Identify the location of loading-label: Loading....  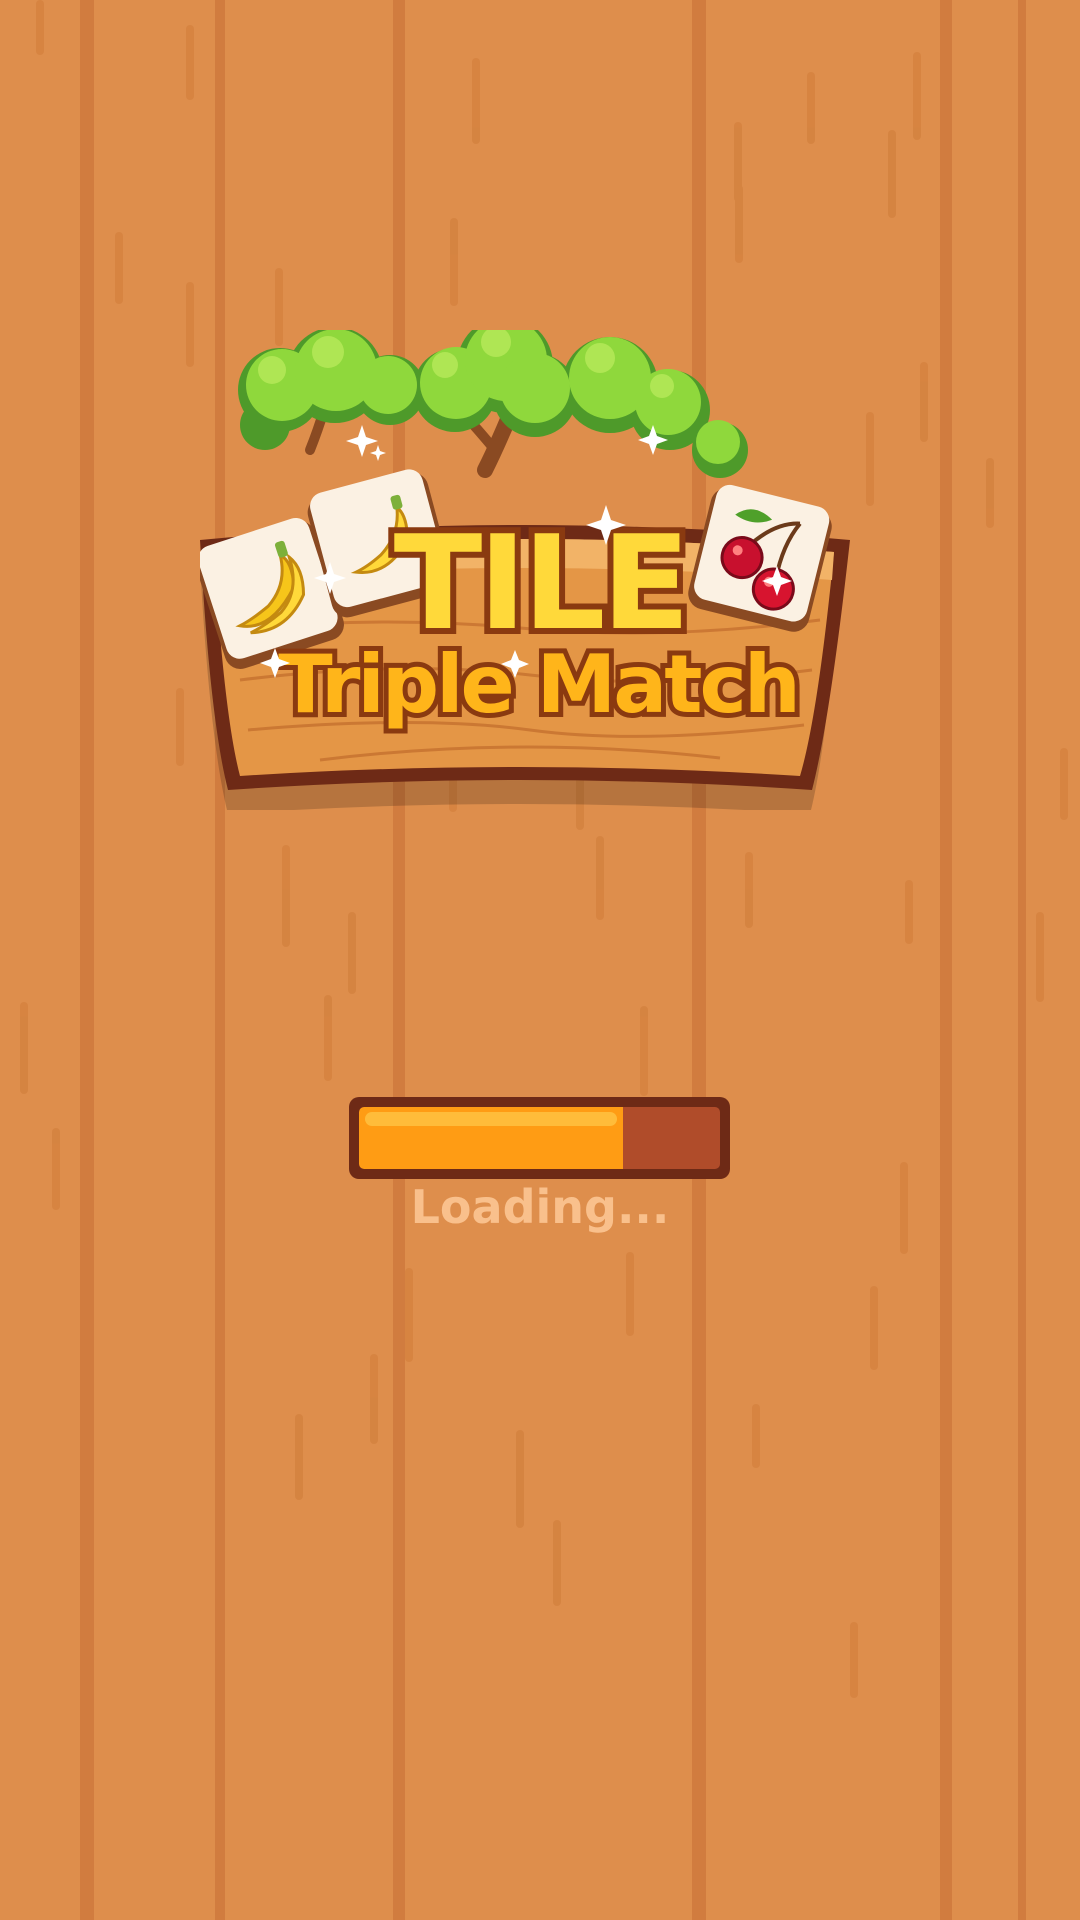
(540, 1207).